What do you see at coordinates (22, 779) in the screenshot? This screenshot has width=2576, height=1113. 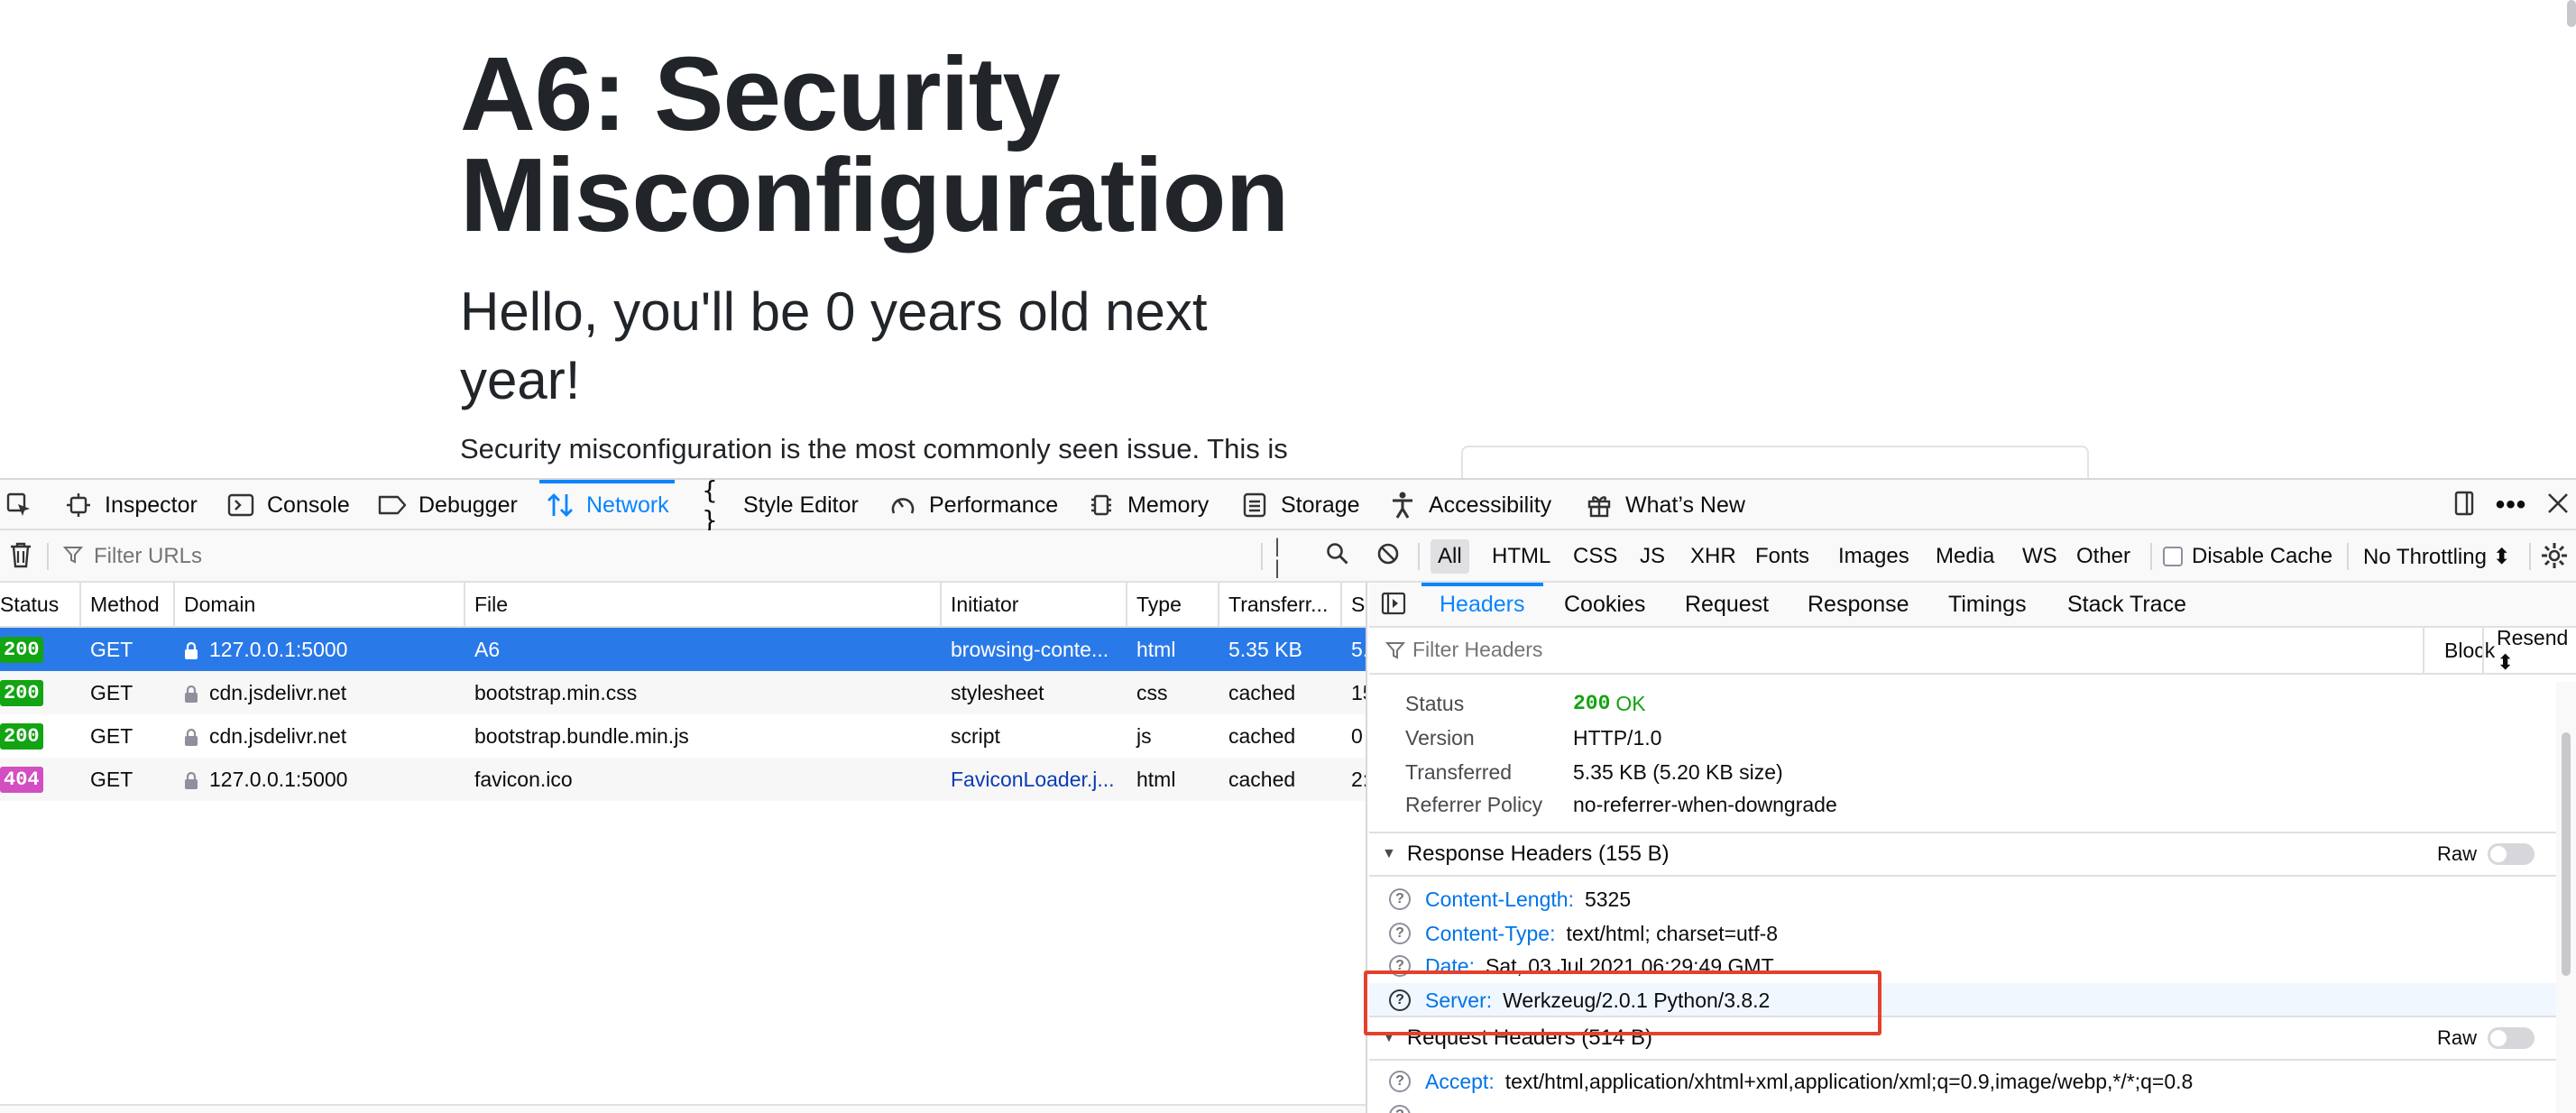 I see `status-badge: 404` at bounding box center [22, 779].